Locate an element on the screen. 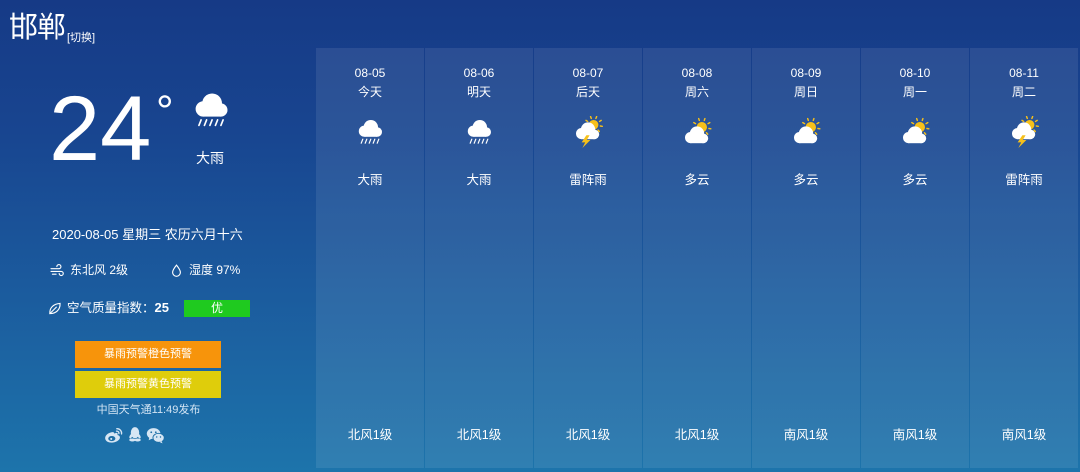 The width and height of the screenshot is (1080, 472). forecast-date: 08-11 is located at coordinates (1024, 73).